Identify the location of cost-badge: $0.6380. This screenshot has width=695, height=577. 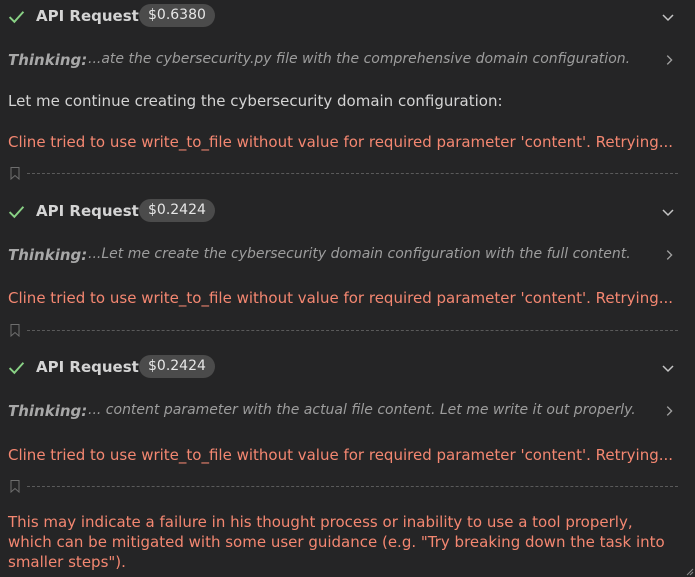
(177, 15).